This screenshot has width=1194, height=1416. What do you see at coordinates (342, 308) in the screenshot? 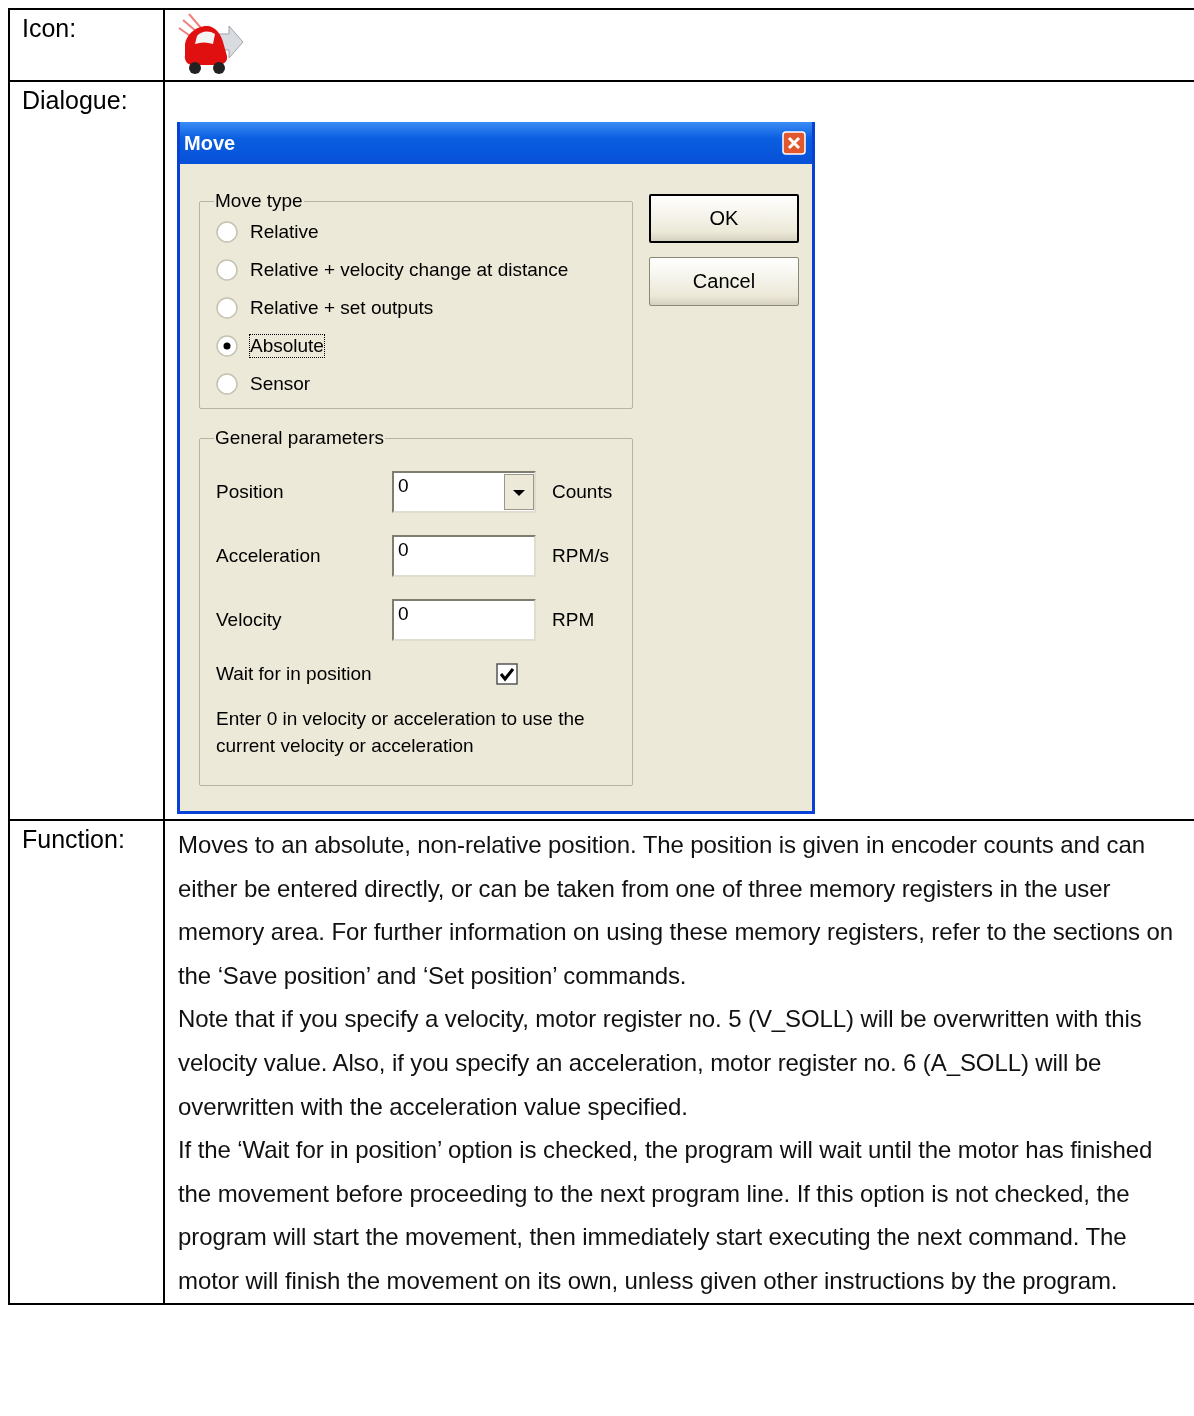
I see `radio-label: Relative + set outputs` at bounding box center [342, 308].